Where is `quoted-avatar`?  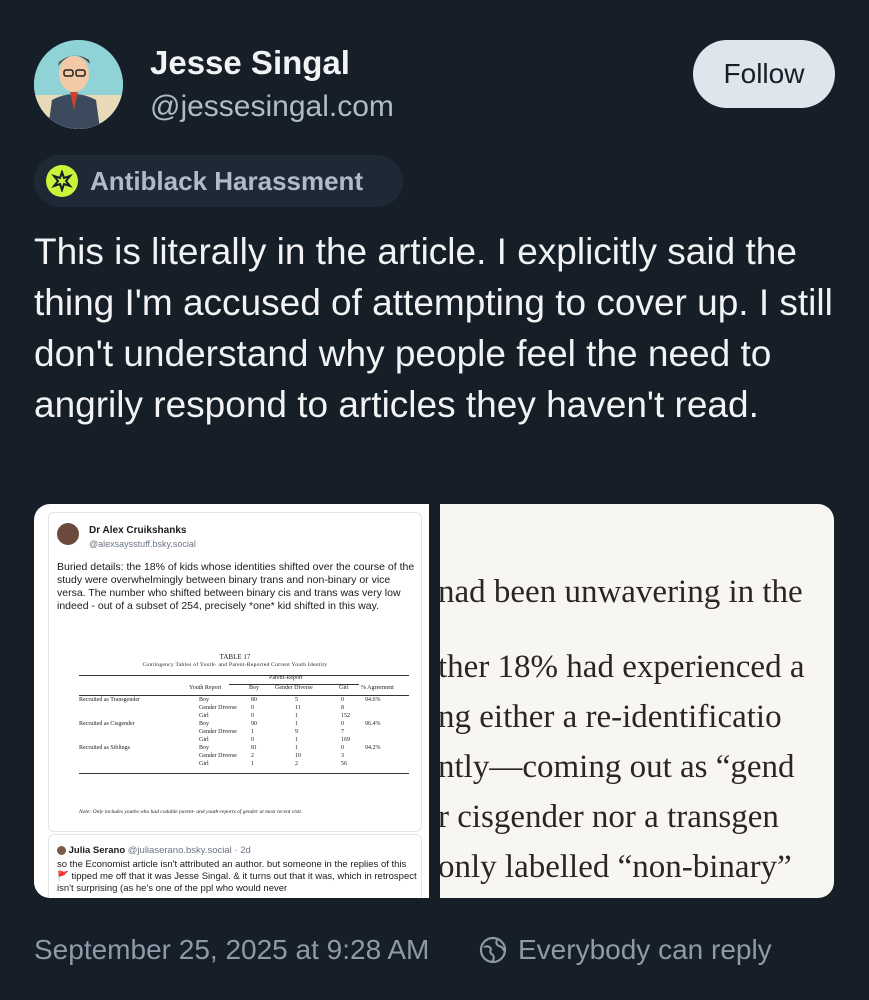 quoted-avatar is located at coordinates (68, 534).